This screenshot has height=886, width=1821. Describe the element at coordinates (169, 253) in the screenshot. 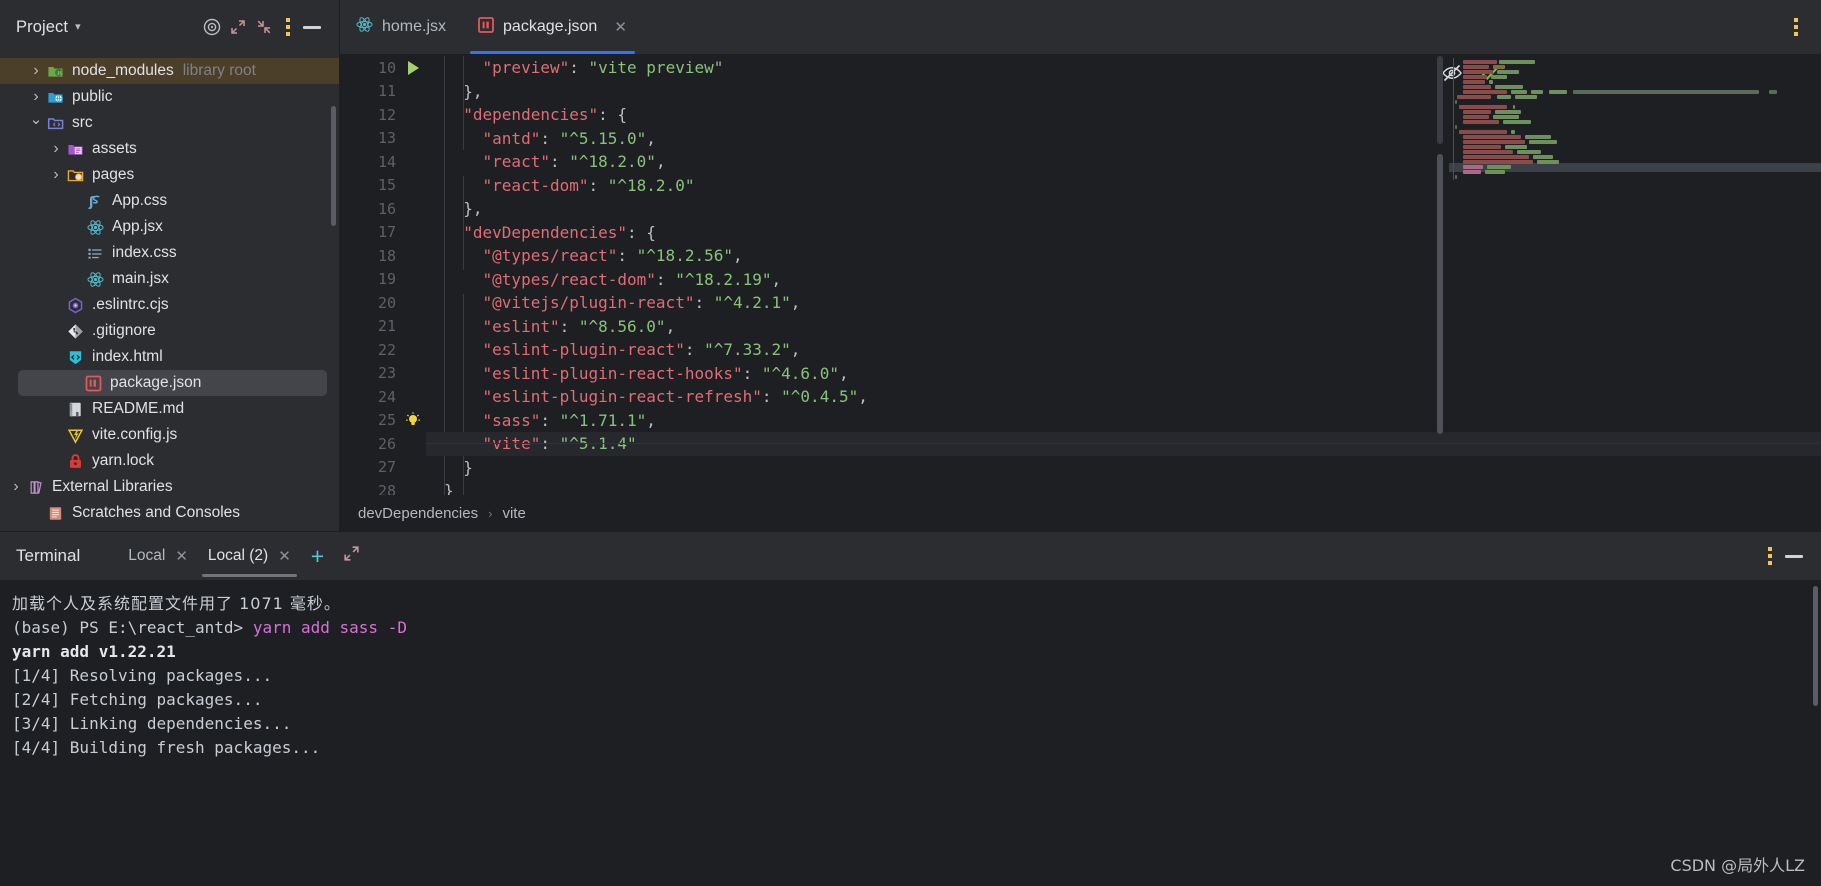

I see `tree-item-index-css: index.css` at that location.